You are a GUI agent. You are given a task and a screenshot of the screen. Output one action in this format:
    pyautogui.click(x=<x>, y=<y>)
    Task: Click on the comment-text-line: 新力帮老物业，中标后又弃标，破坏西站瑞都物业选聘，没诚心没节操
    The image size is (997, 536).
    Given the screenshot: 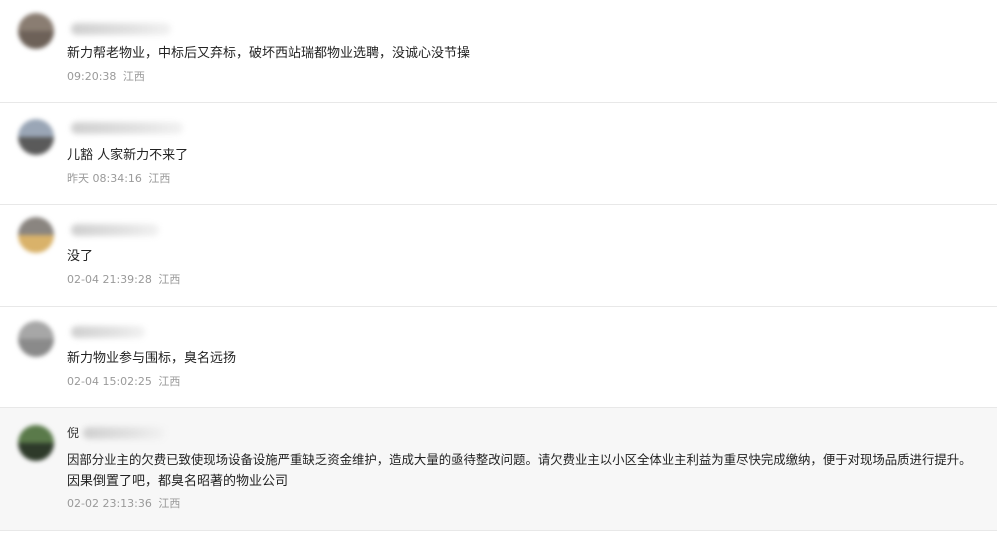 What is the action you would take?
    pyautogui.click(x=269, y=53)
    